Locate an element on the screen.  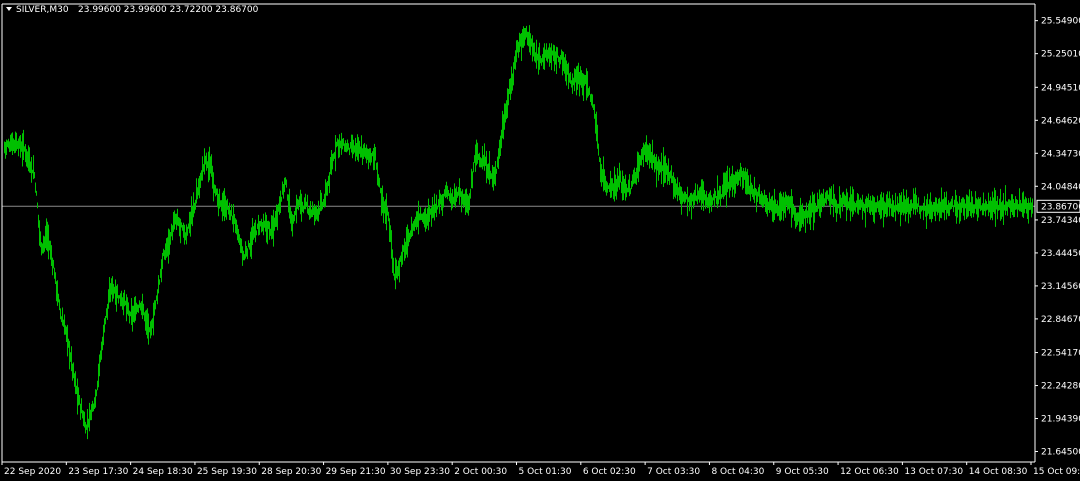
y-tick-label: 24.64620 is located at coordinates (1060, 121).